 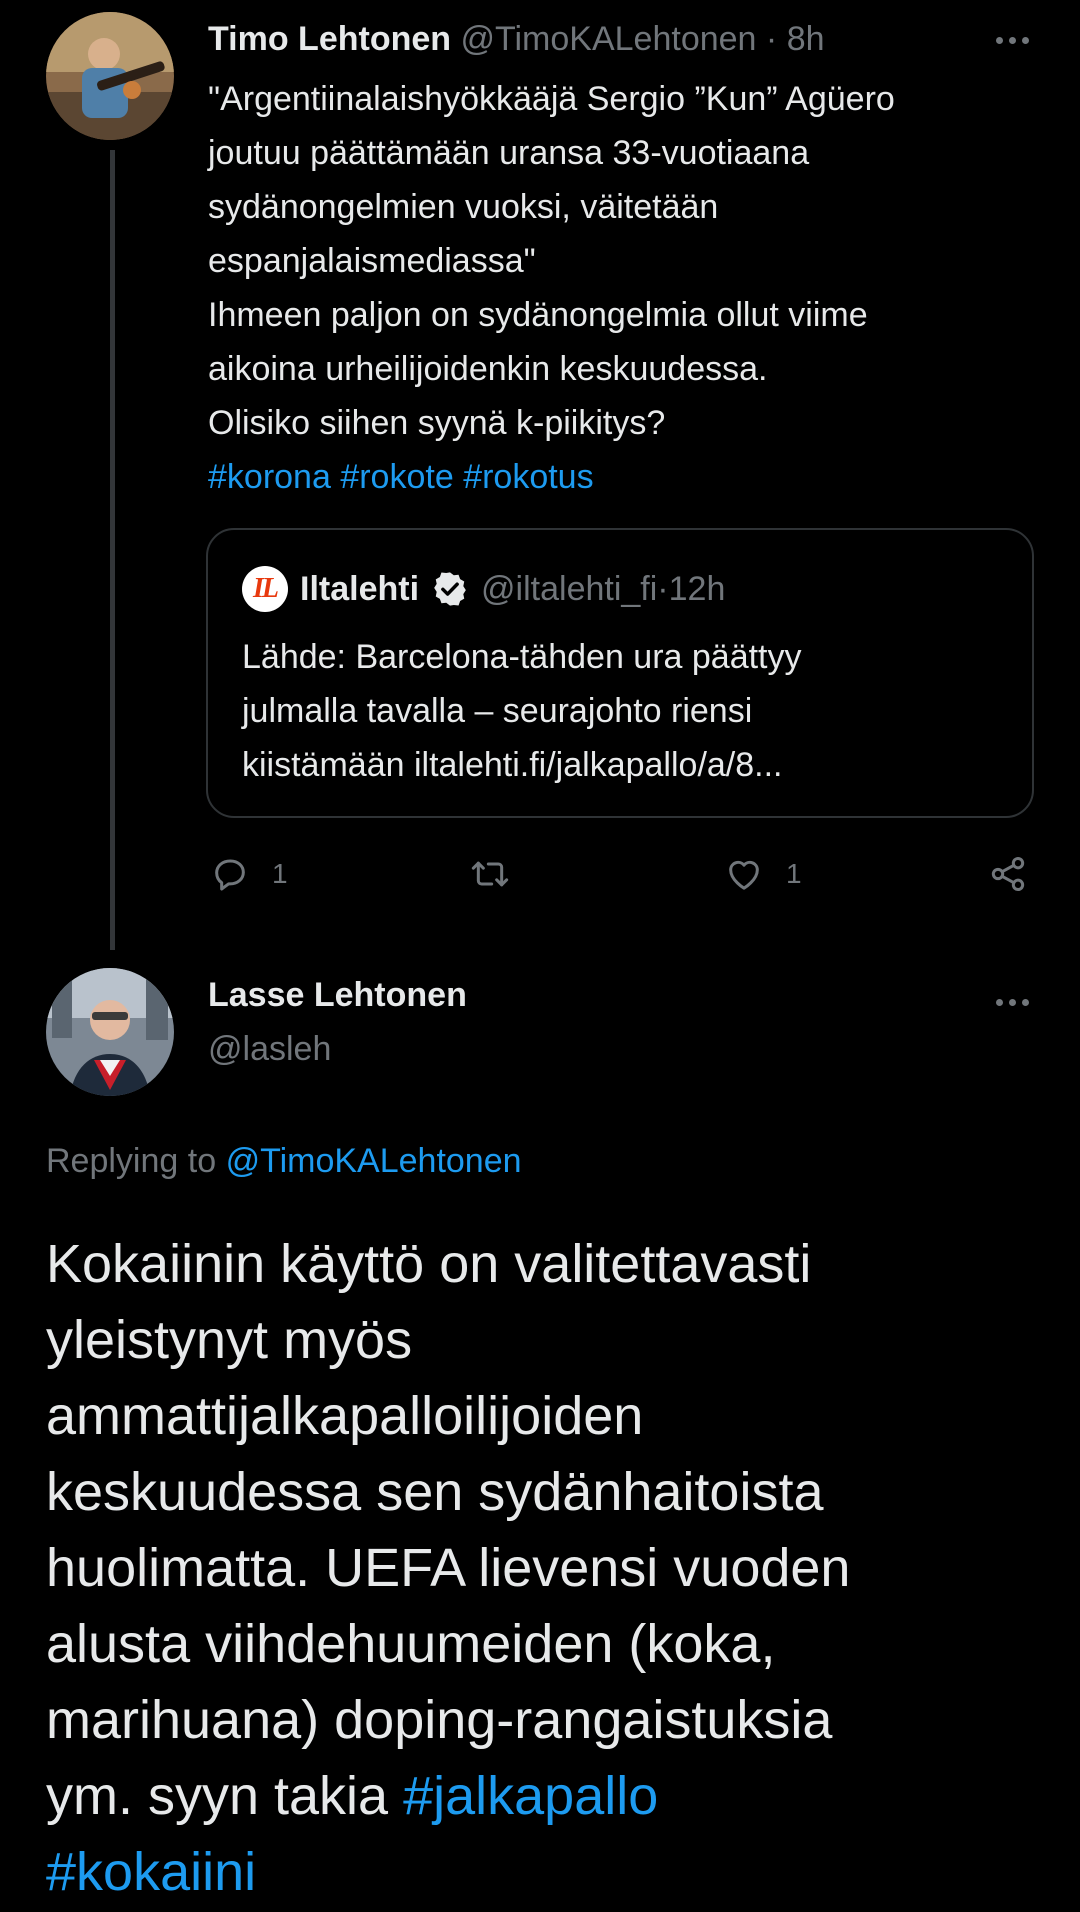 I want to click on share-icon, so click(x=1008, y=874).